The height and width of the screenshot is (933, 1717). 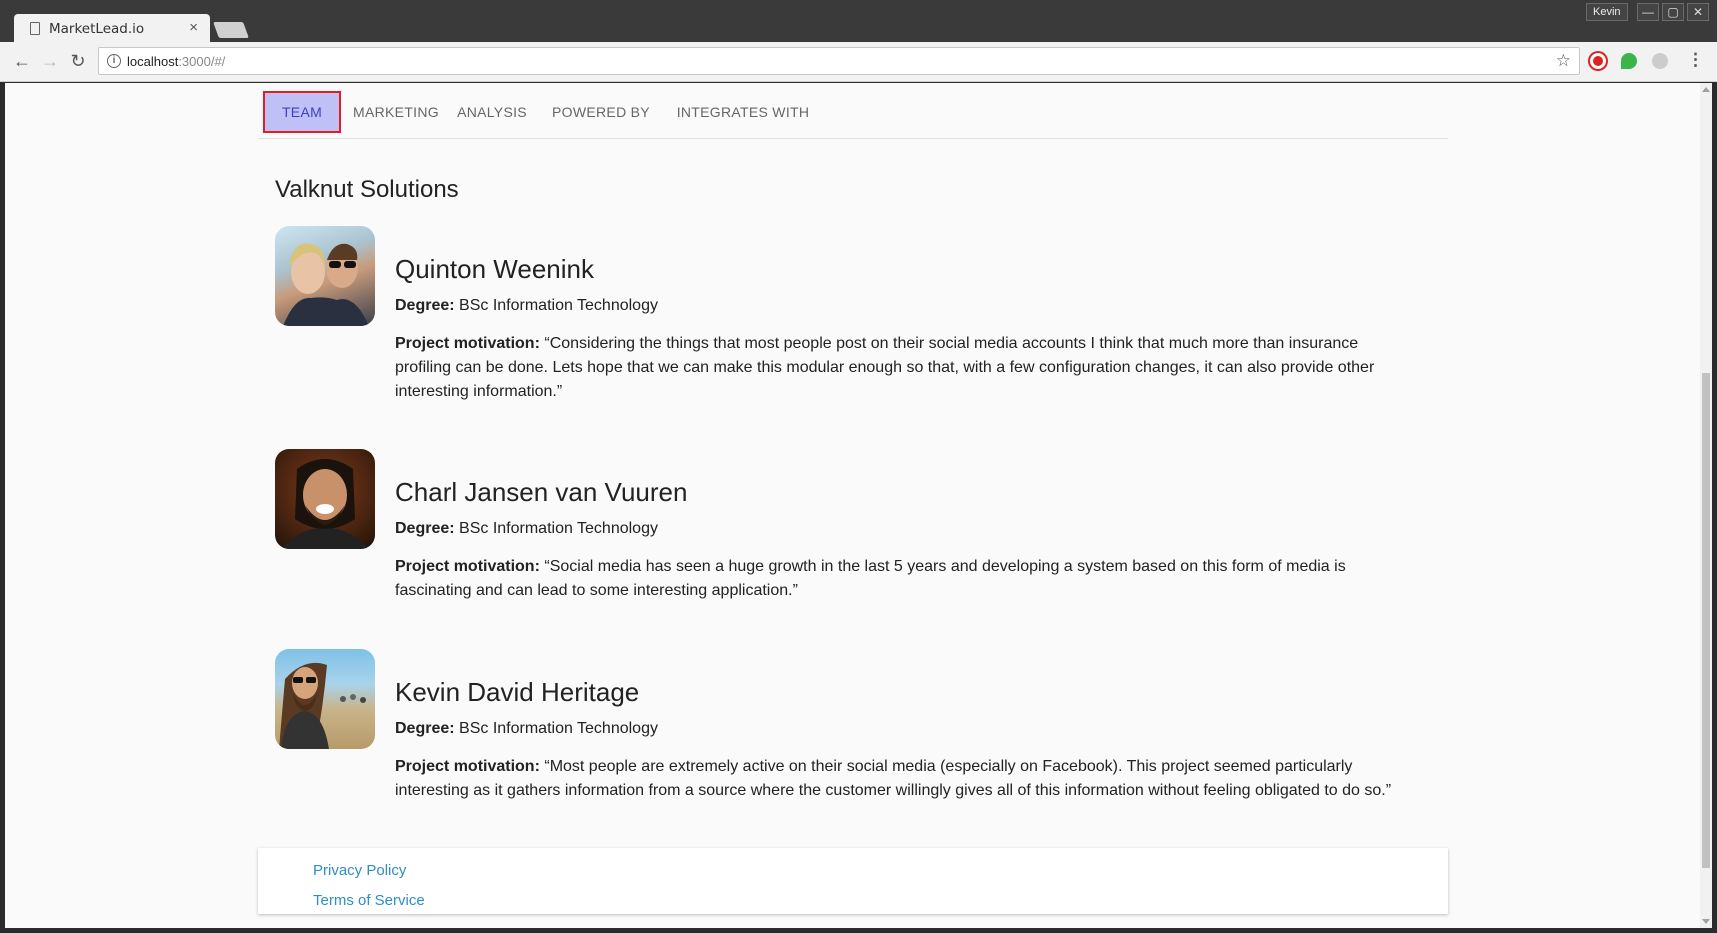 What do you see at coordinates (359, 870) in the screenshot?
I see `privacy-policy-link: Privacy Policy` at bounding box center [359, 870].